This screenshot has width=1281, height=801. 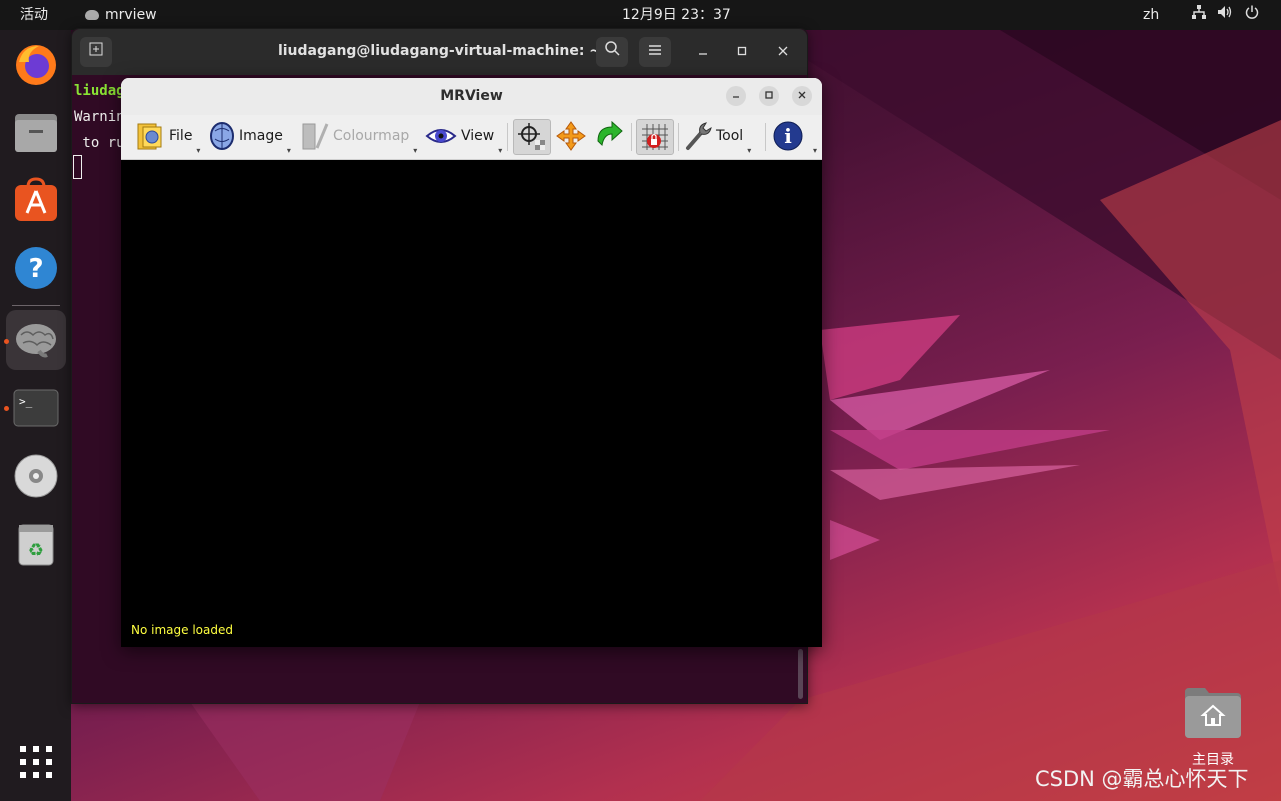 What do you see at coordinates (730, 136) in the screenshot?
I see `tool-menu-label: Tool` at bounding box center [730, 136].